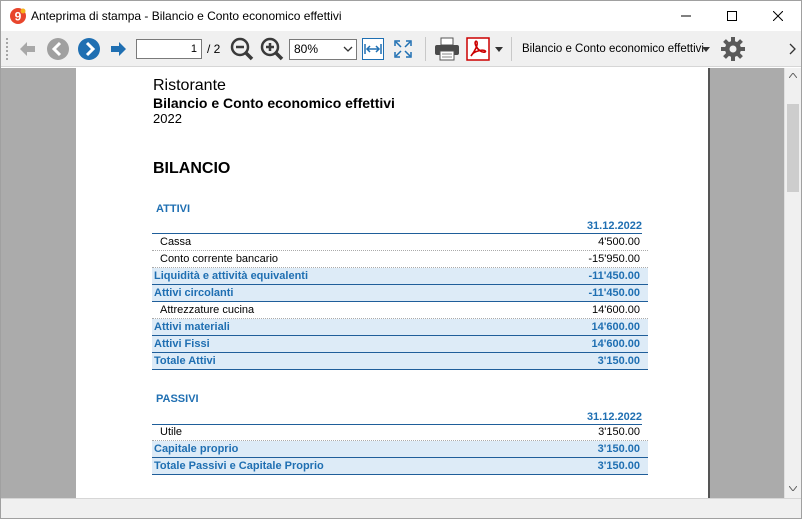 The image size is (802, 519). Describe the element at coordinates (185, 361) in the screenshot. I see `row-label: Totale Attivi` at that location.